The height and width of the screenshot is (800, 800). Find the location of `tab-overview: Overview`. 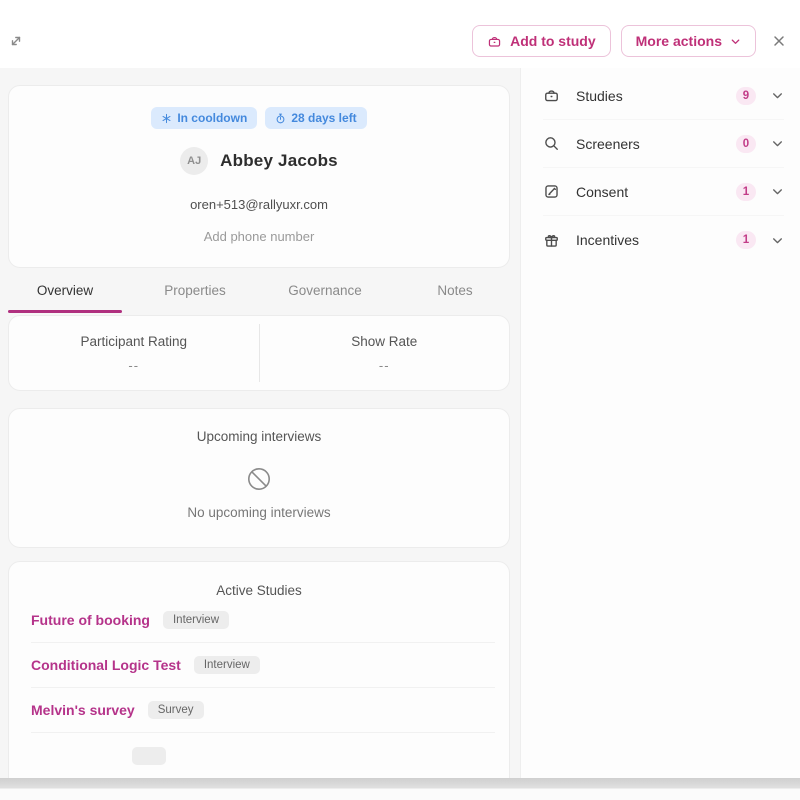

tab-overview: Overview is located at coordinates (65, 290).